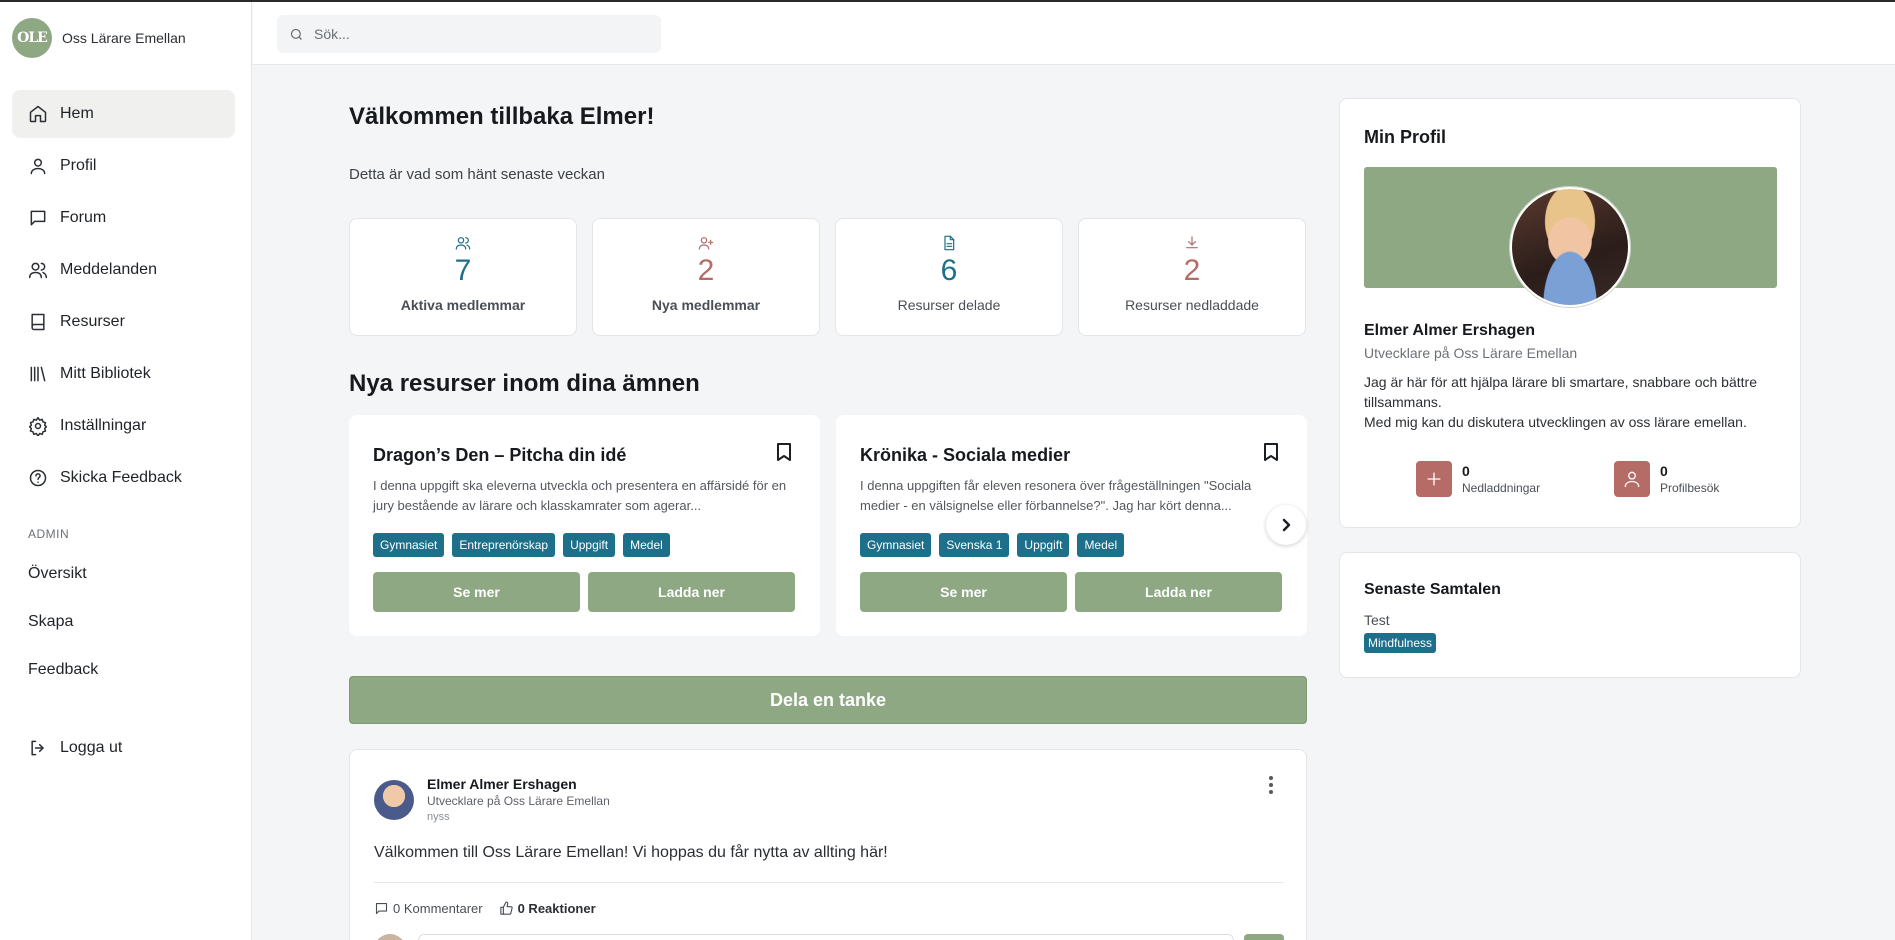  What do you see at coordinates (49, 534) in the screenshot?
I see `admin-section-title: ADMIN` at bounding box center [49, 534].